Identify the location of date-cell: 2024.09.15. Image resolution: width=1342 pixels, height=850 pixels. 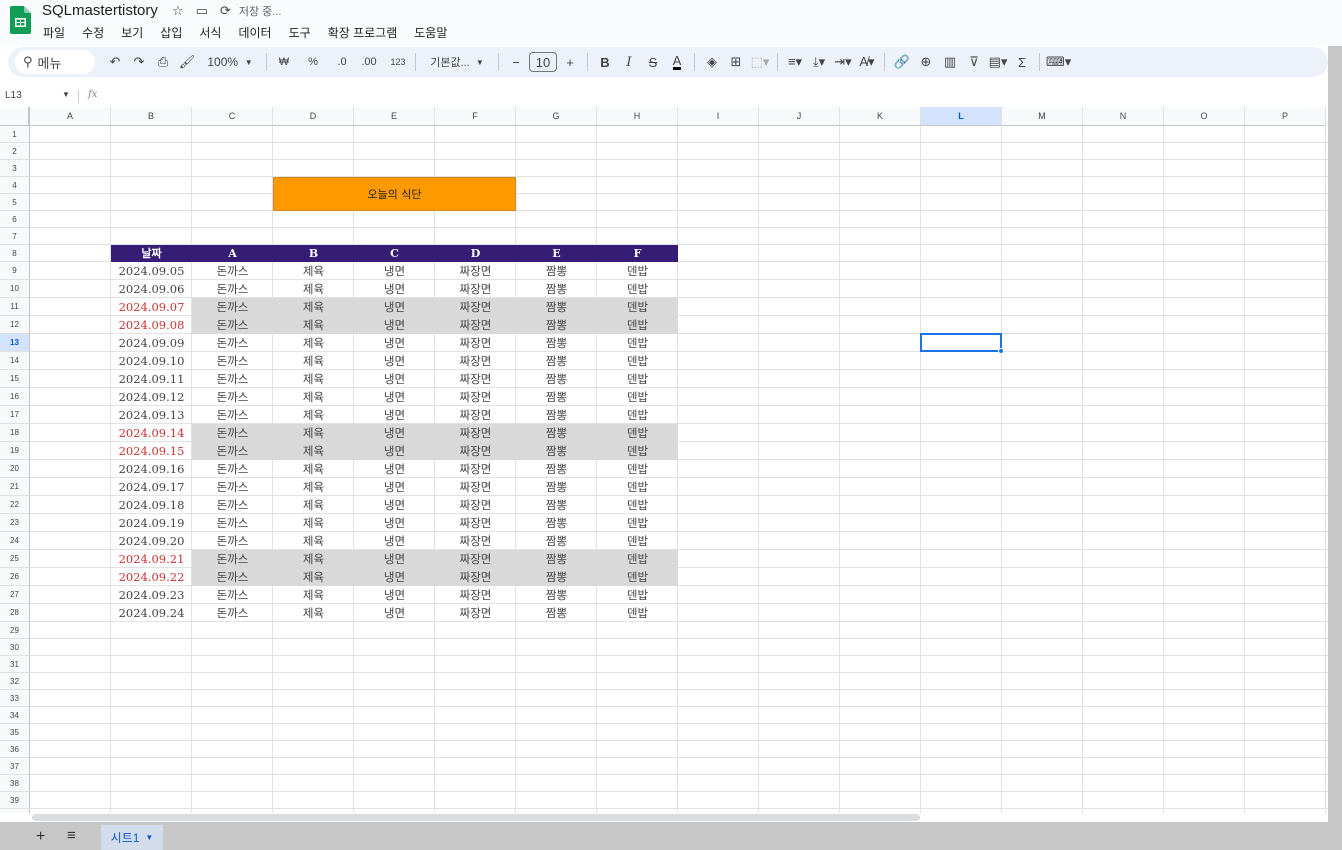
(151, 451).